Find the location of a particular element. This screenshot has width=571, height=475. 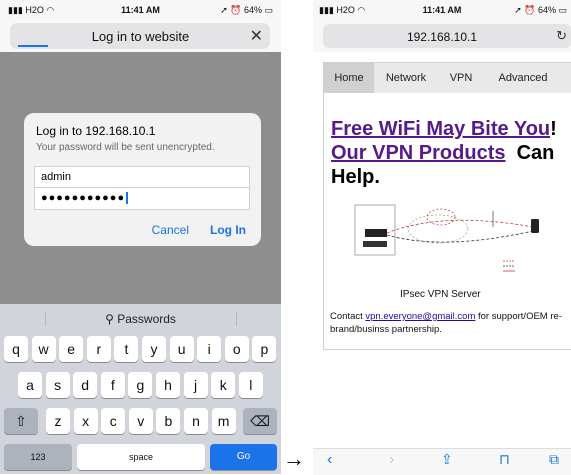

reload-icon: ↻ is located at coordinates (561, 36).